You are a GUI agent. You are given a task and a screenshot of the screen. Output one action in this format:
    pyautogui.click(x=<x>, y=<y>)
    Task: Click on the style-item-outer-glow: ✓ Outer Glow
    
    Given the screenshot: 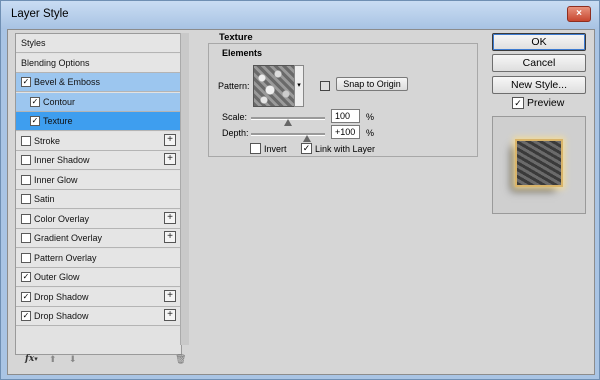 What is the action you would take?
    pyautogui.click(x=98, y=277)
    